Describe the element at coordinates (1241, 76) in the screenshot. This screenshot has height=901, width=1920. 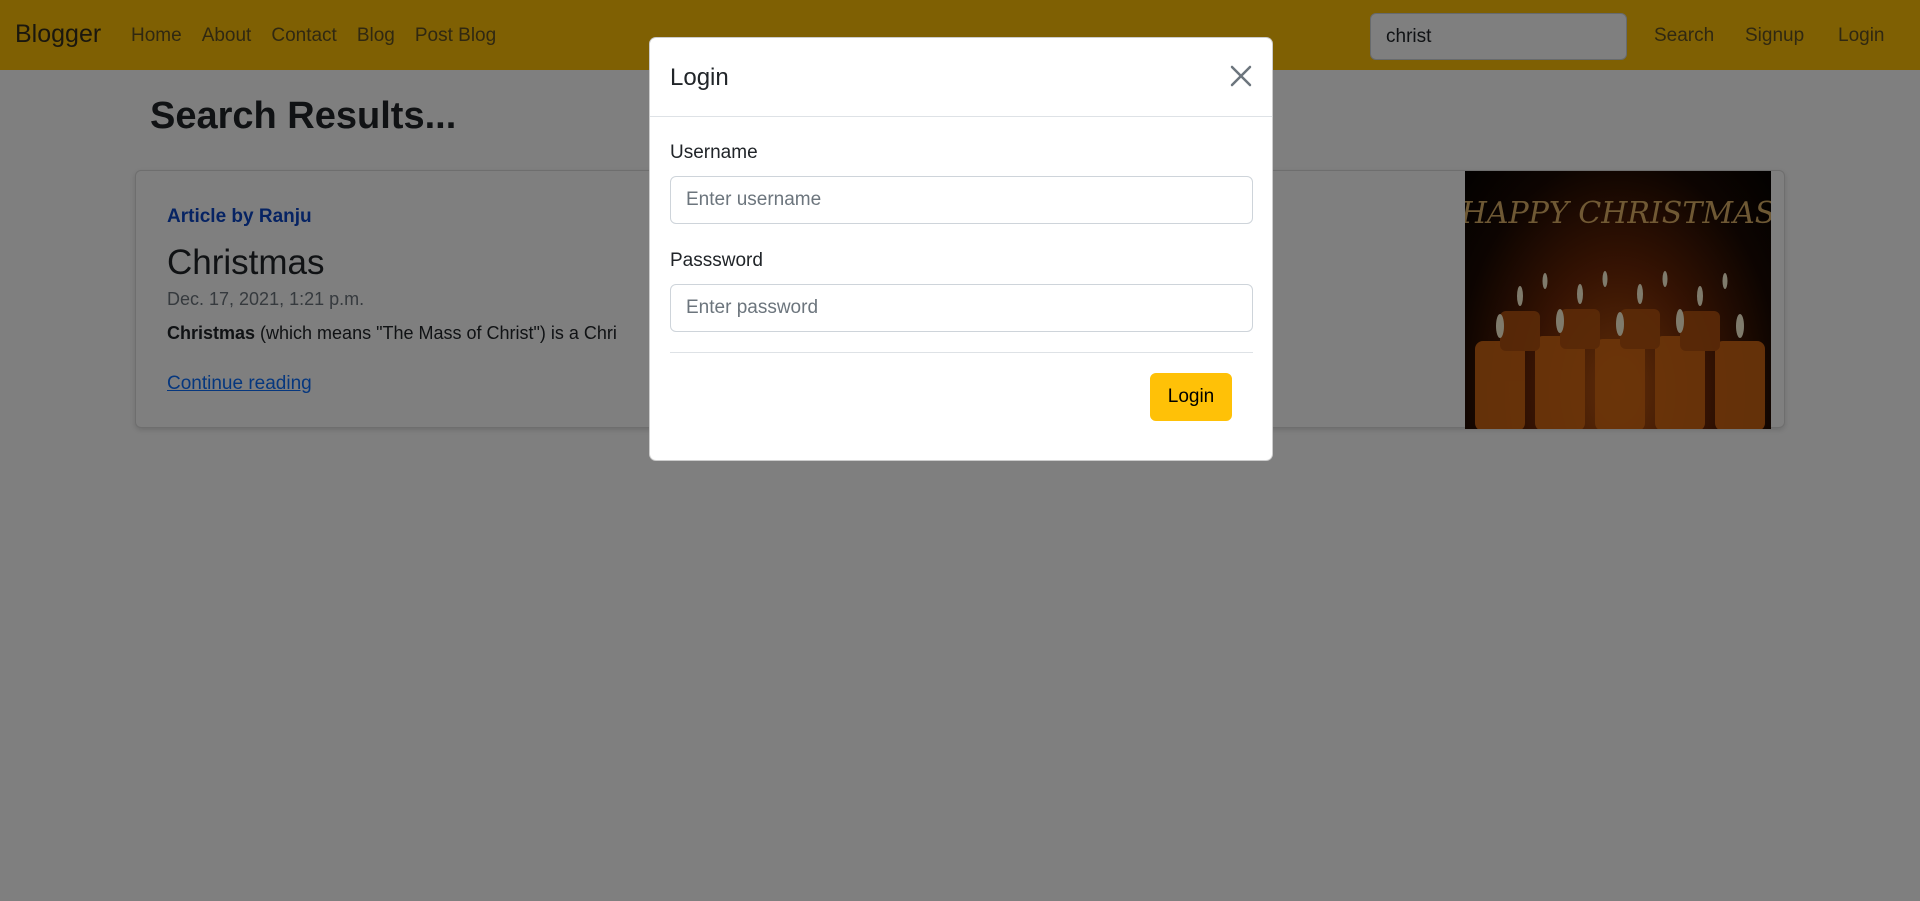
I see `close-icon` at that location.